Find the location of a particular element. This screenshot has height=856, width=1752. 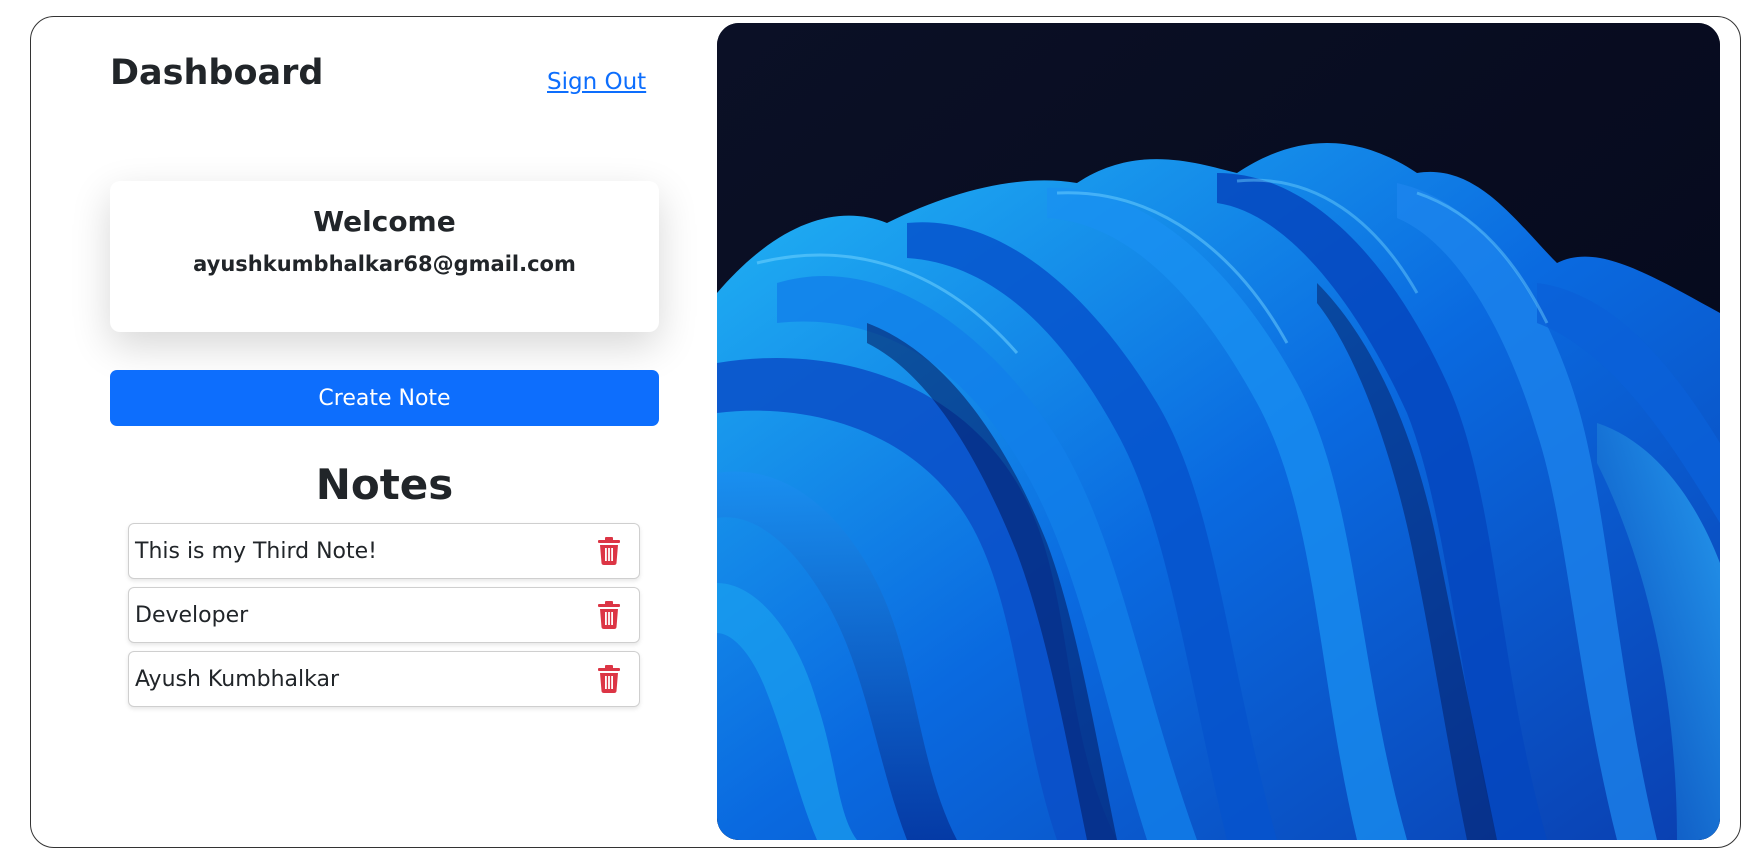

note-text: This is my Third Note! is located at coordinates (256, 551).